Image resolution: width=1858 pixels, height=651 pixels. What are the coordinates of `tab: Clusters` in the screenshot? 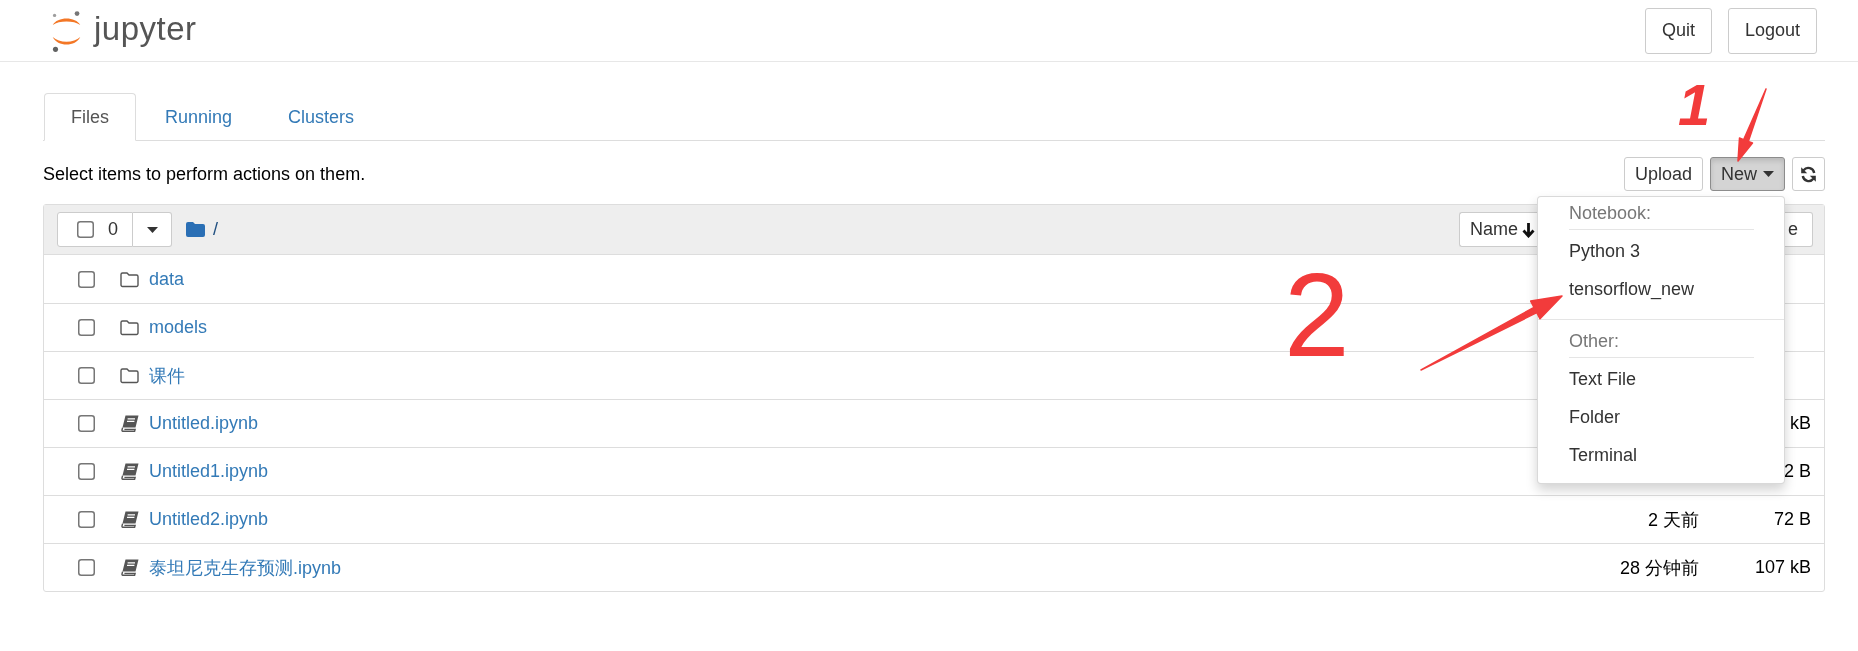 It's located at (321, 117).